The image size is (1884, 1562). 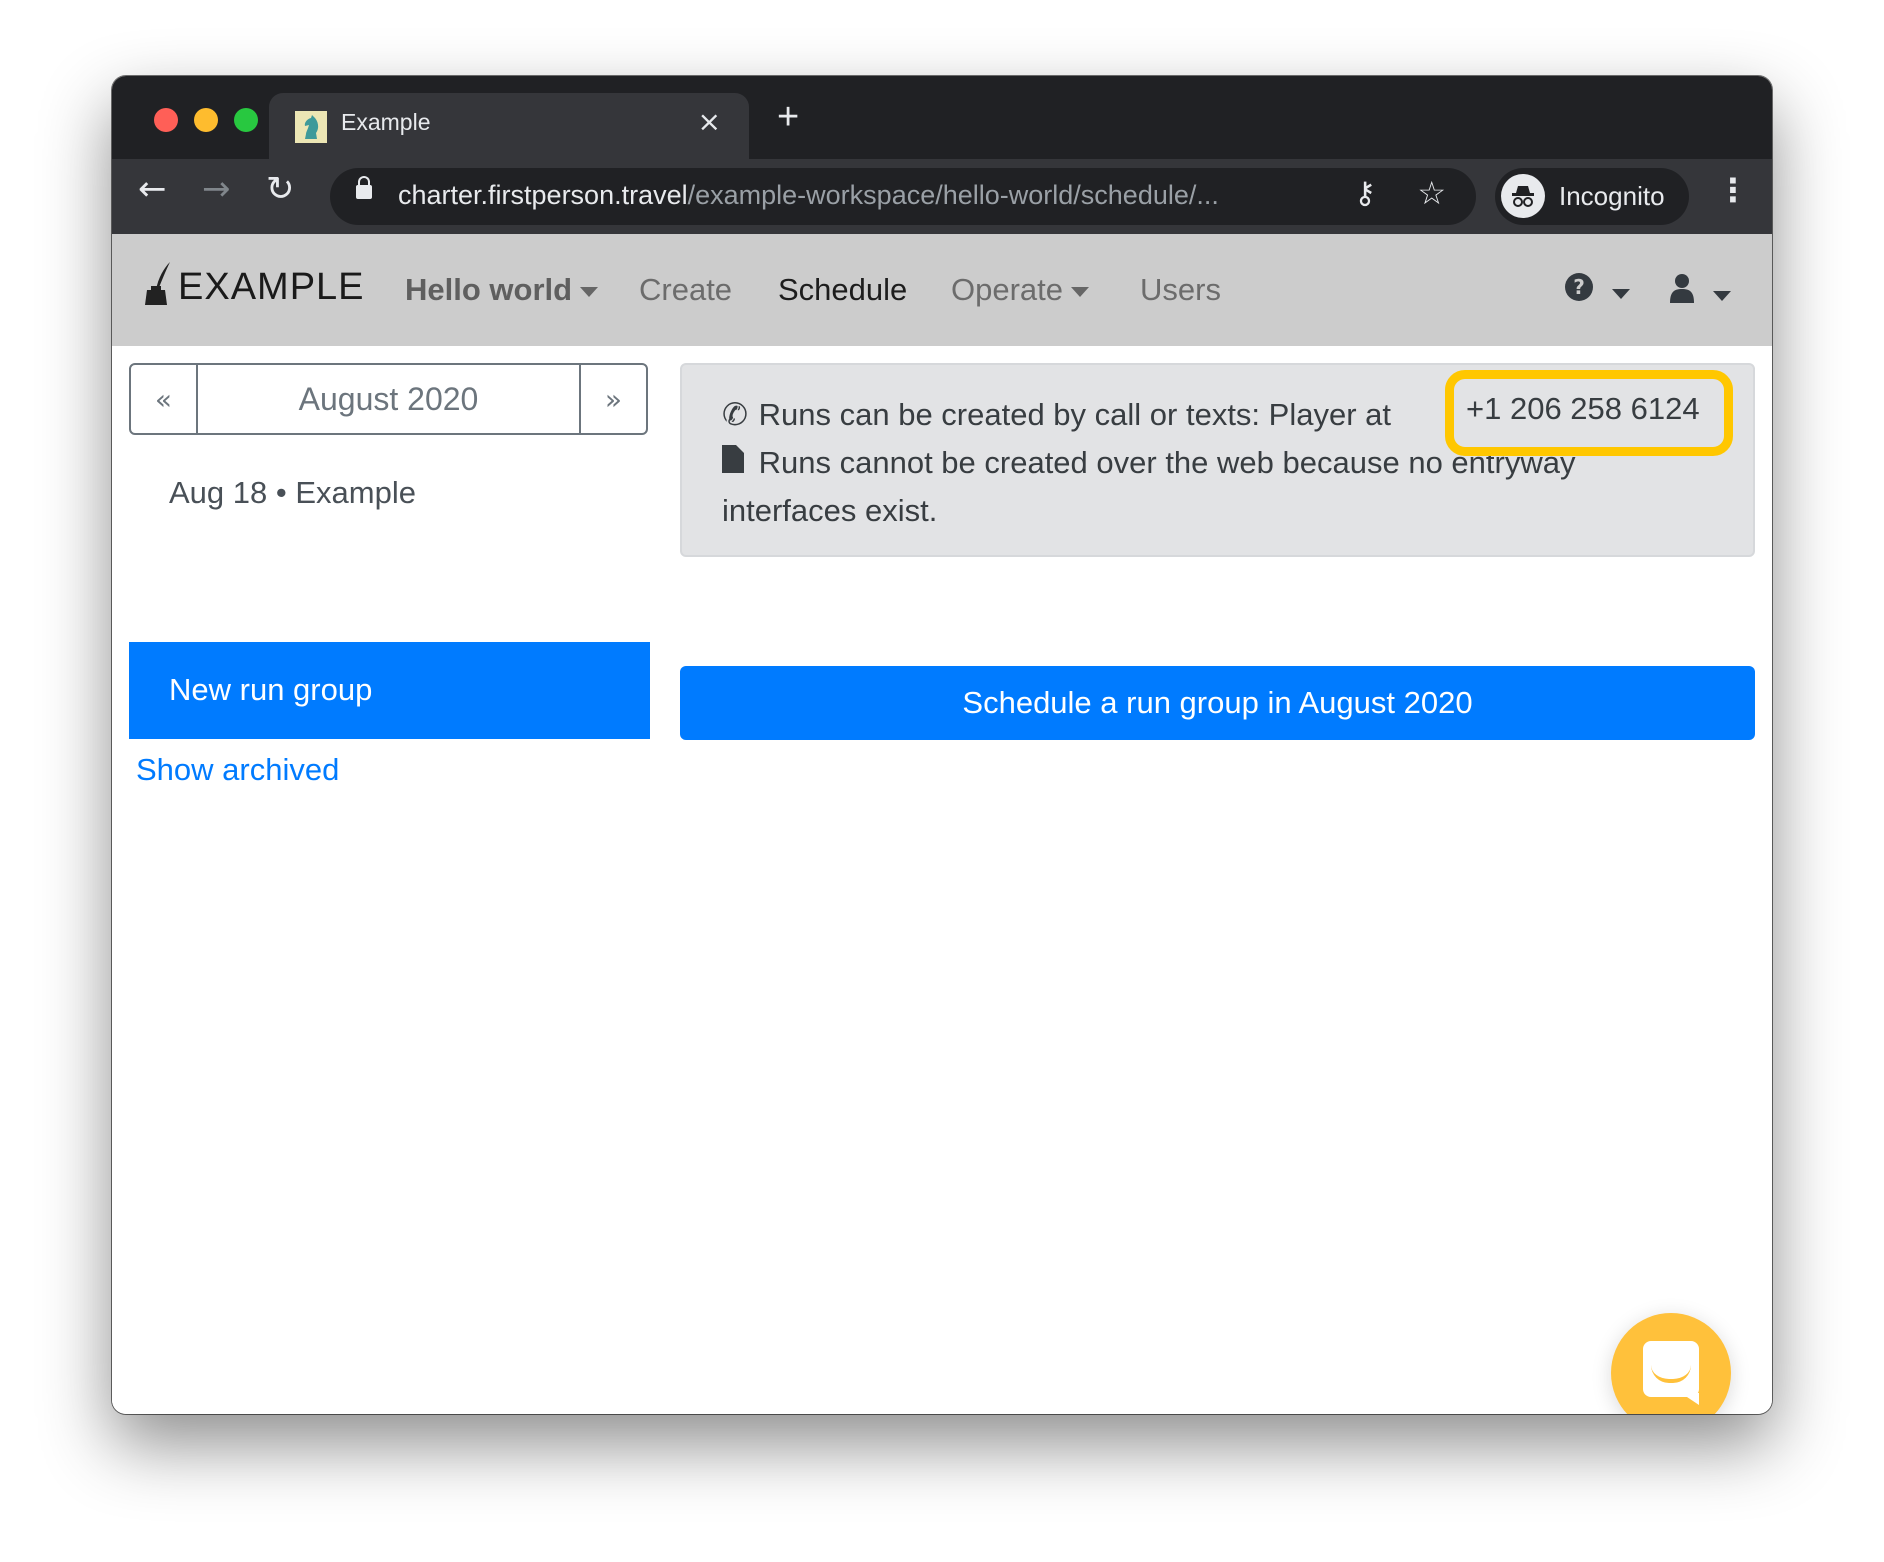 I want to click on close-tab-icon: ×, so click(x=709, y=121).